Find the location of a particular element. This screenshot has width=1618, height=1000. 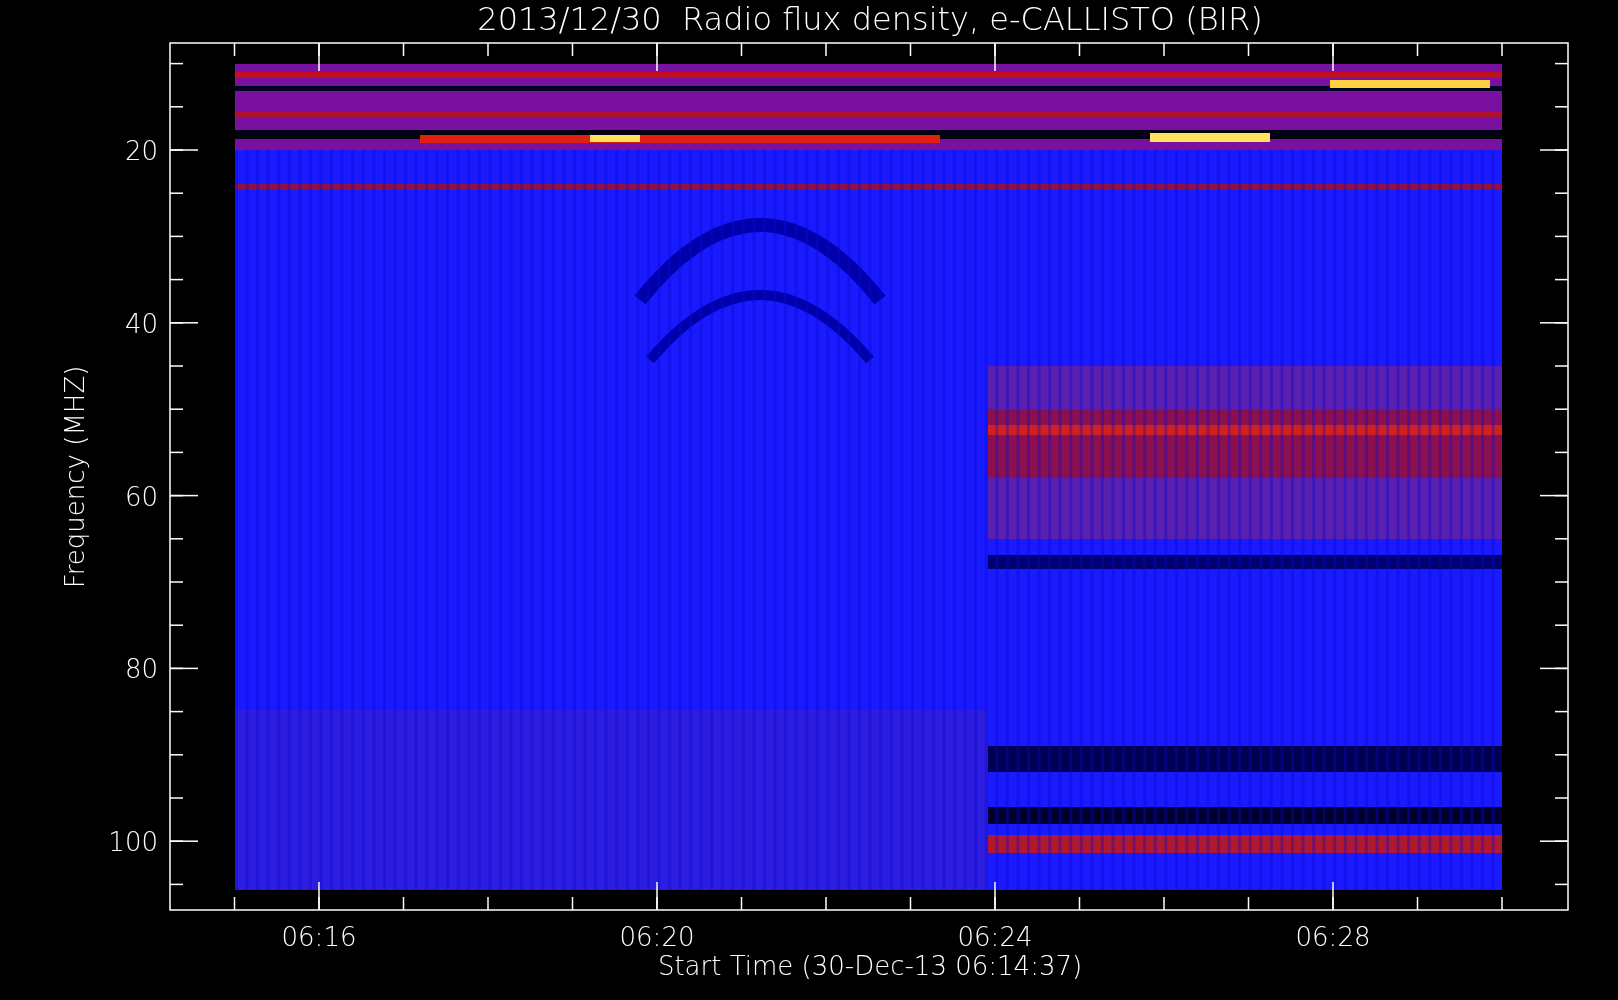

axis-label: Start Time (30-Dec-13 06:14:37) is located at coordinates (870, 966).